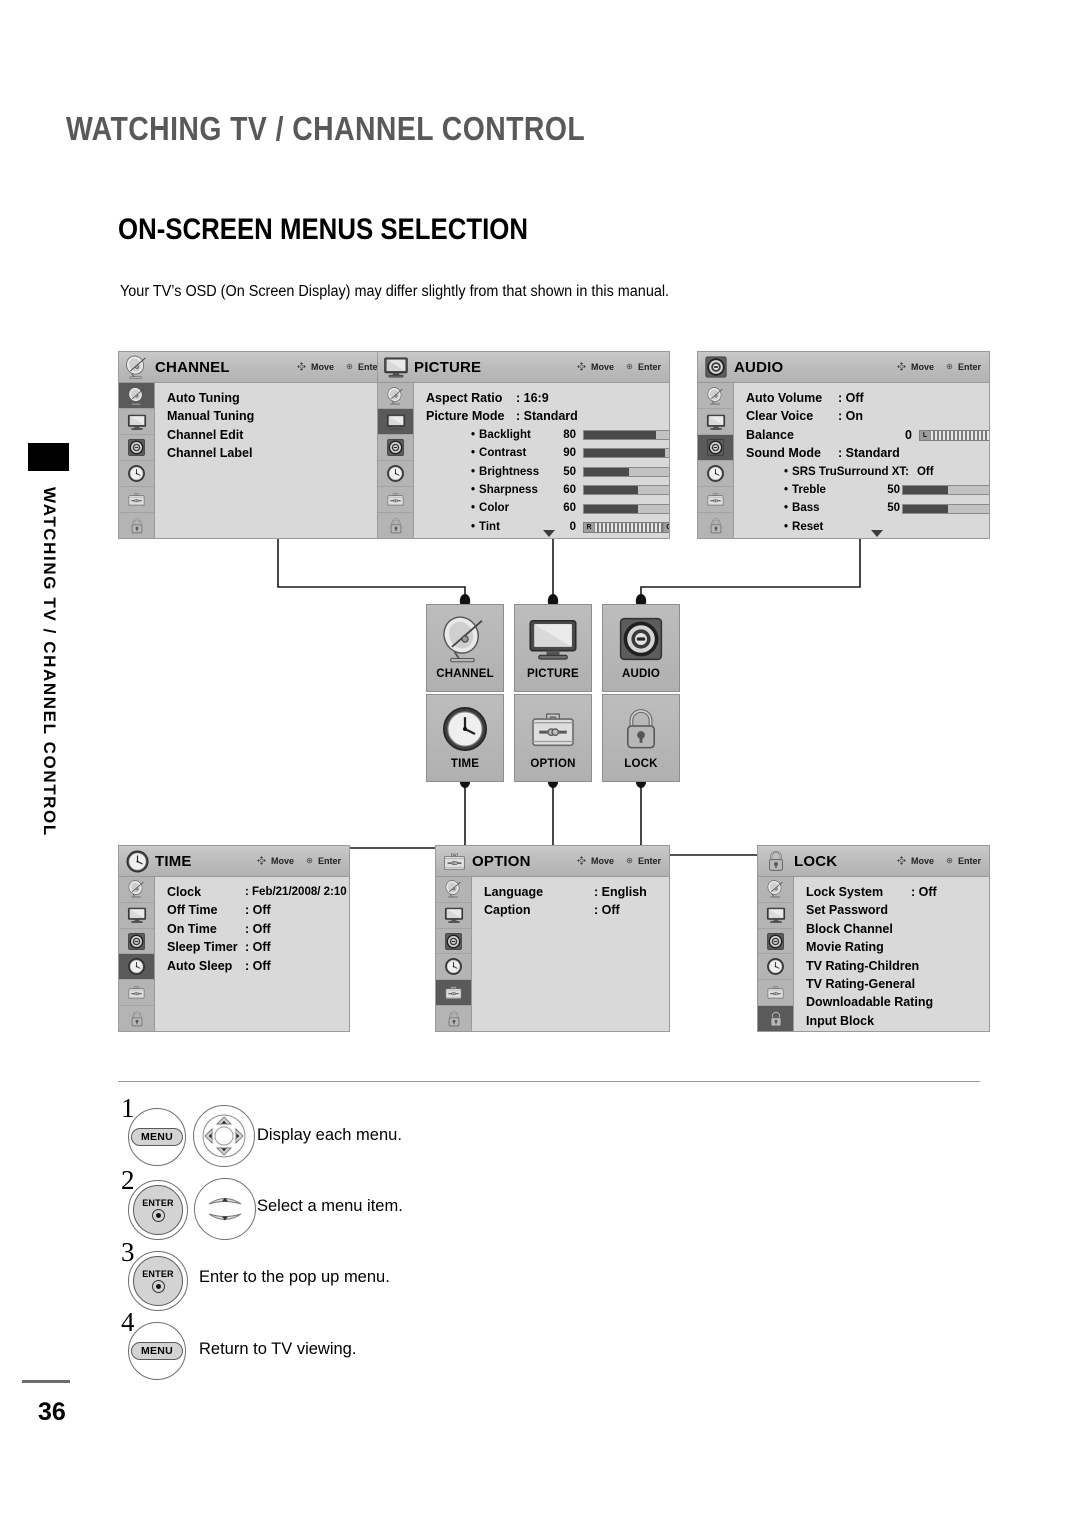 Image resolution: width=1080 pixels, height=1528 pixels. What do you see at coordinates (641, 648) in the screenshot?
I see `tile-audio: AUDIO` at bounding box center [641, 648].